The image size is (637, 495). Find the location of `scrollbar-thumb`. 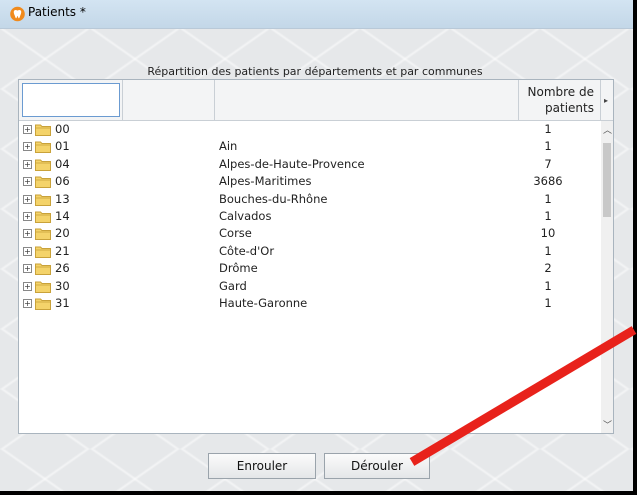

scrollbar-thumb is located at coordinates (607, 180).